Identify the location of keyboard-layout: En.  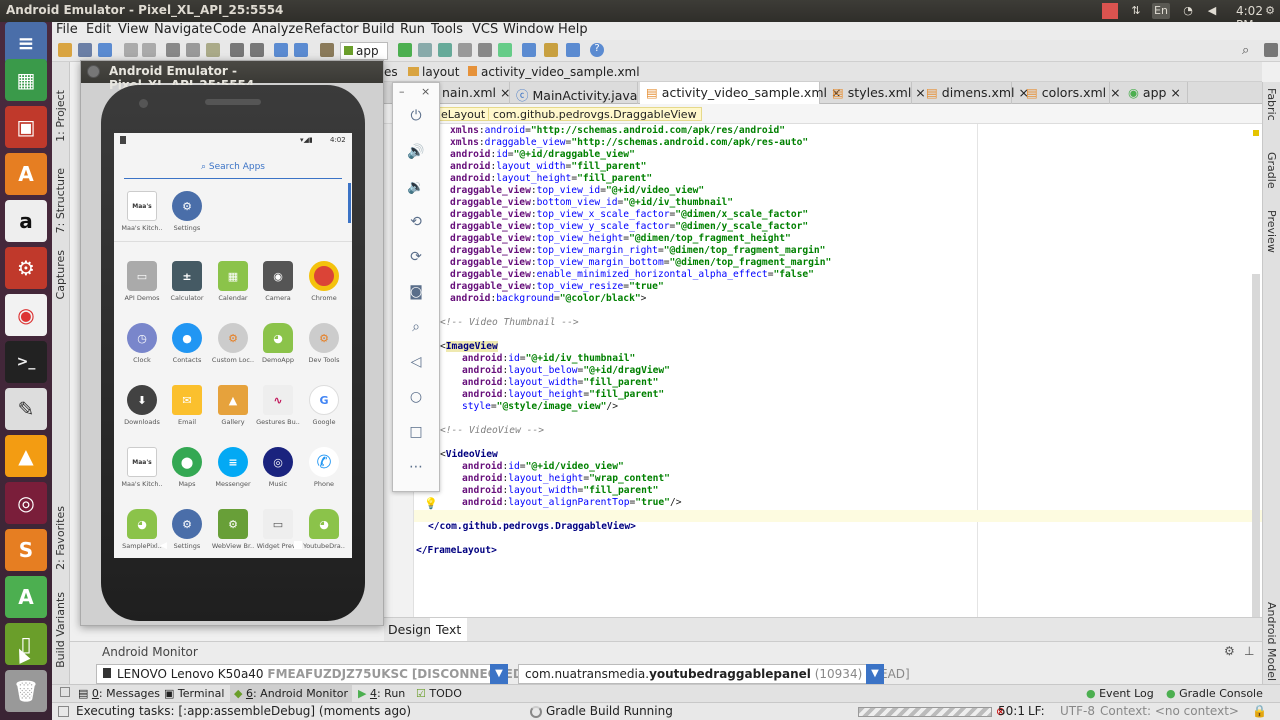
(1161, 11).